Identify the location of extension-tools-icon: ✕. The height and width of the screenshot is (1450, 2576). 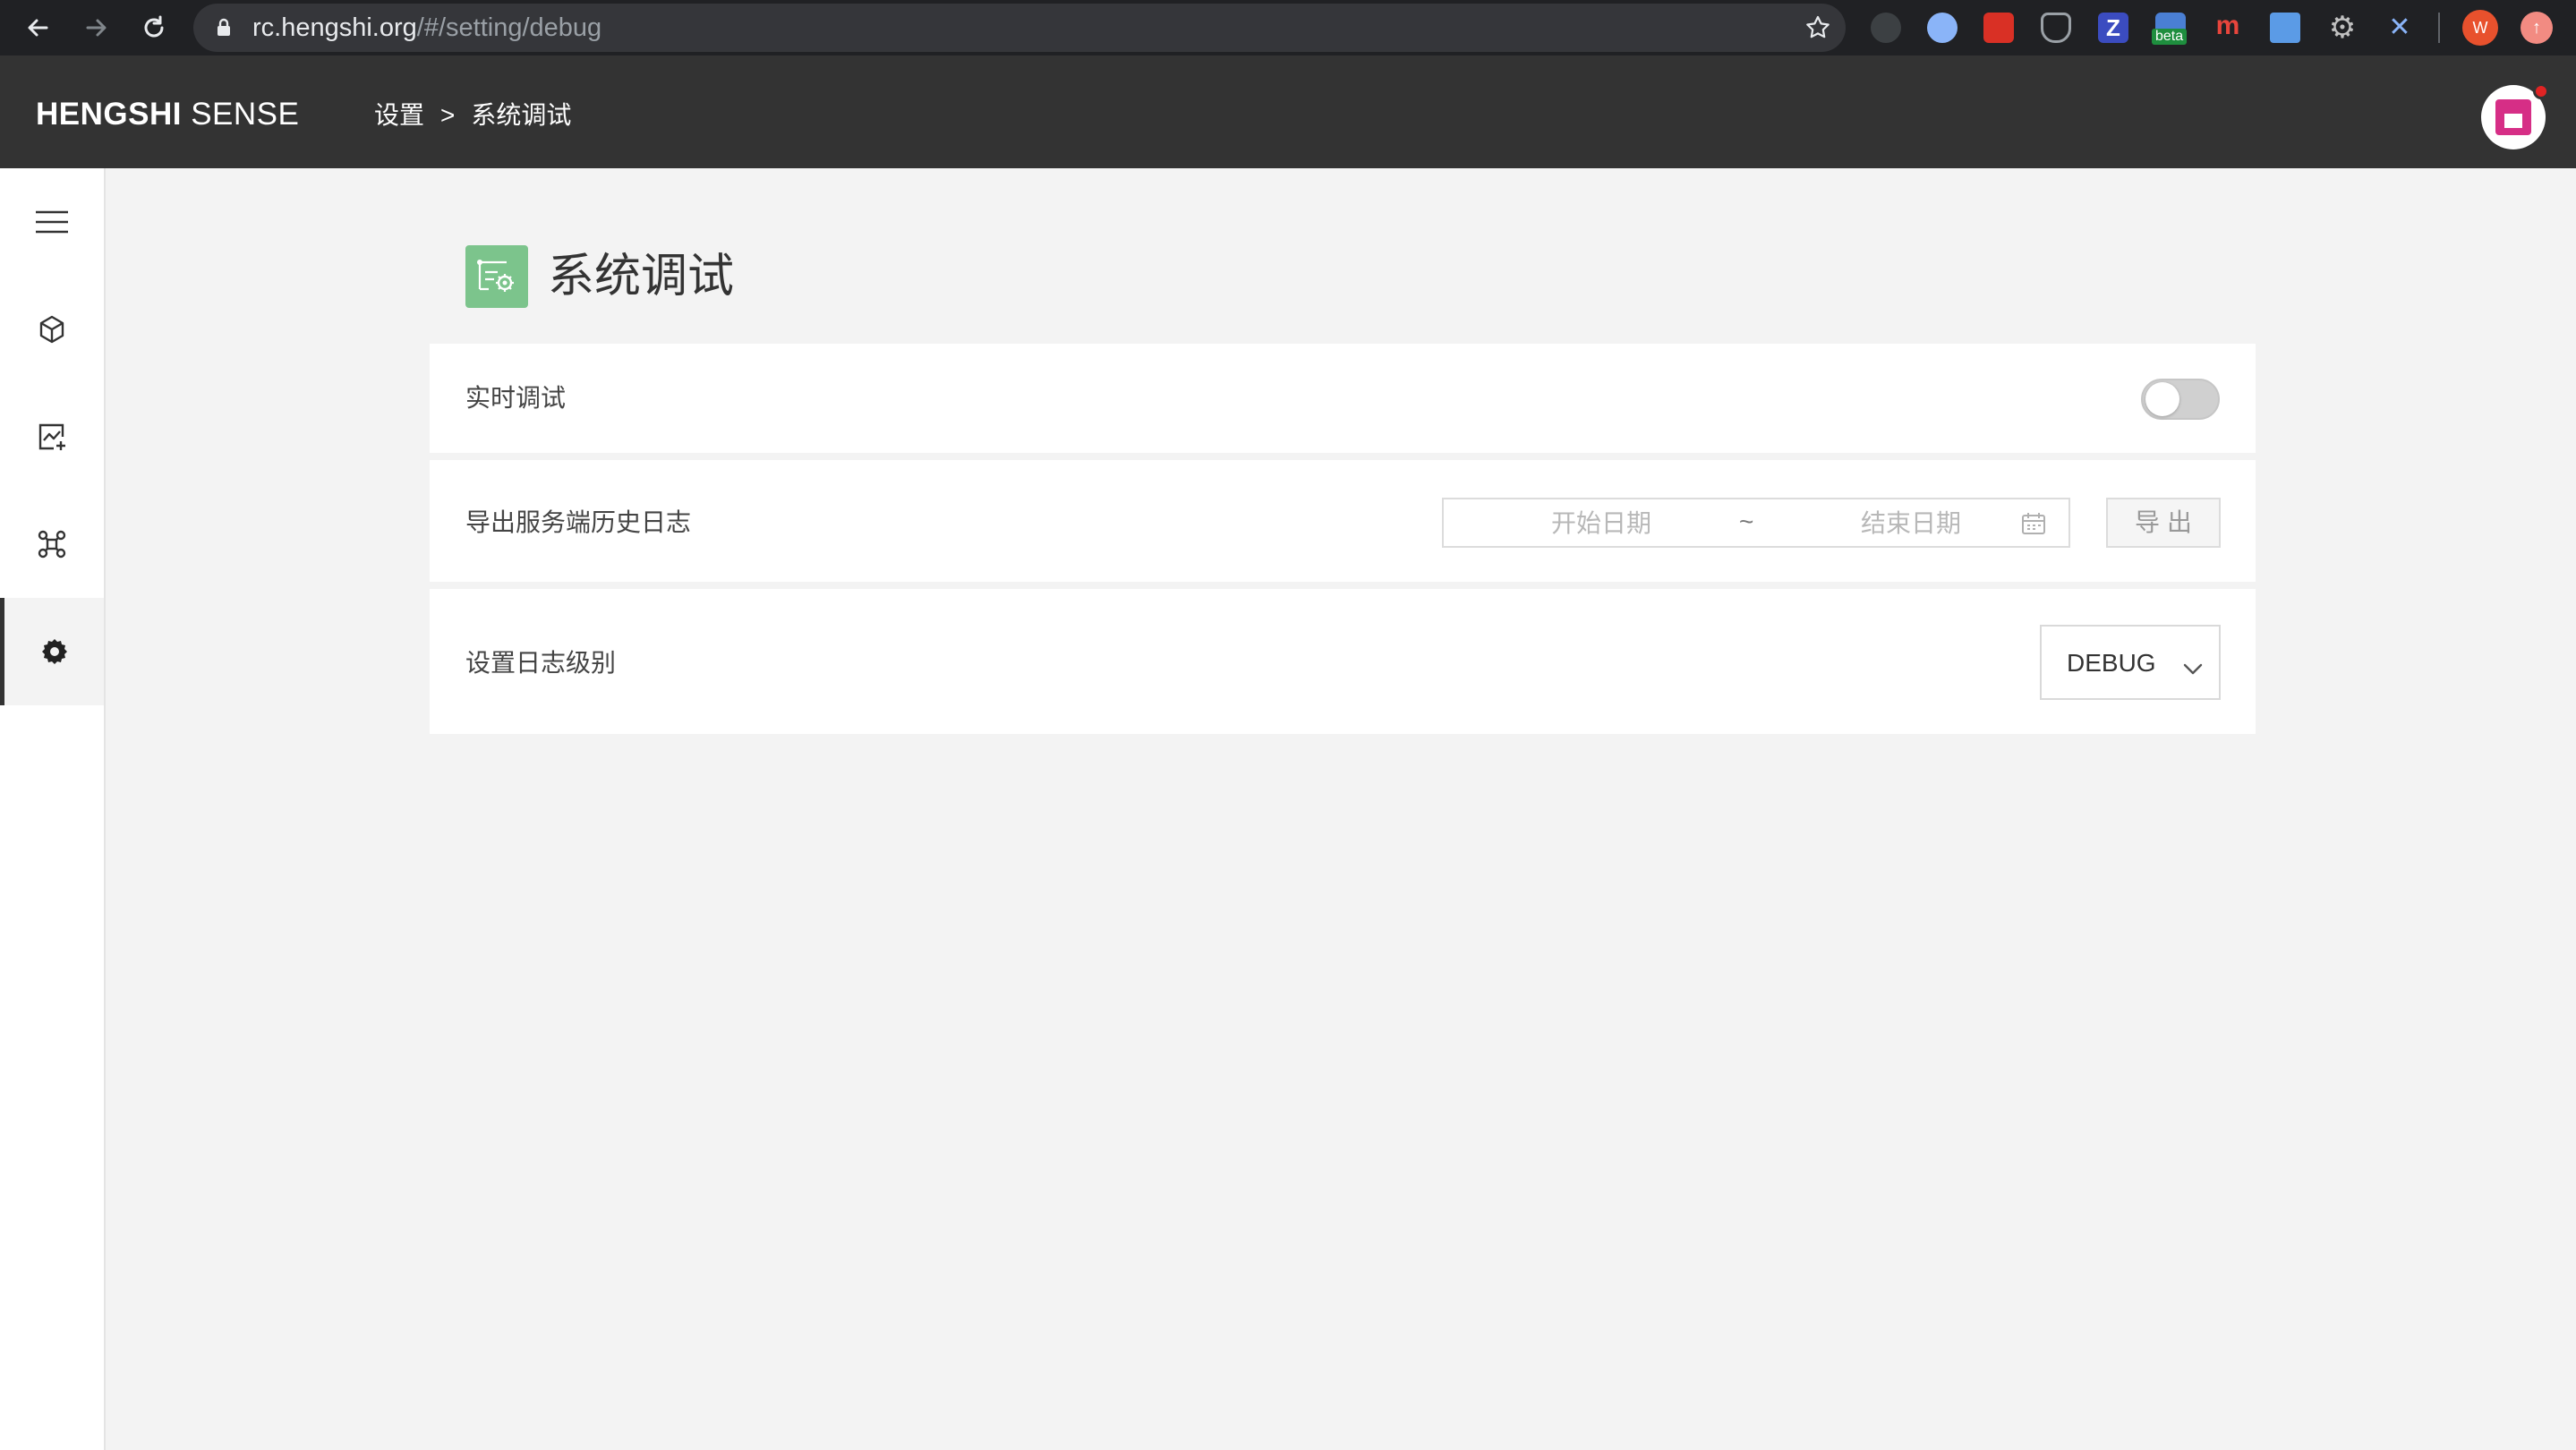
(2399, 28).